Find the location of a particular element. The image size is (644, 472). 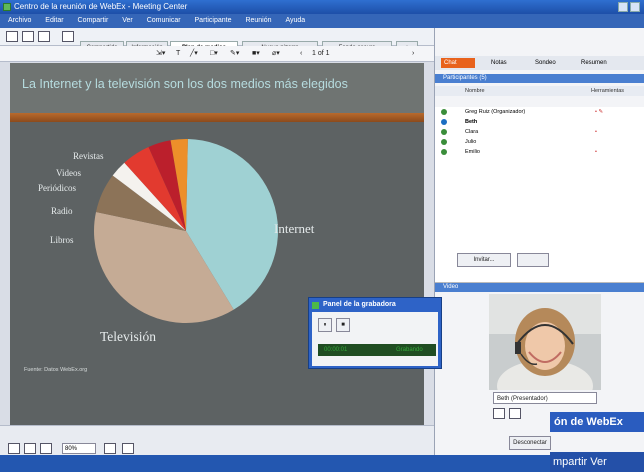

pie-label-videos: Videos is located at coordinates (68, 173).